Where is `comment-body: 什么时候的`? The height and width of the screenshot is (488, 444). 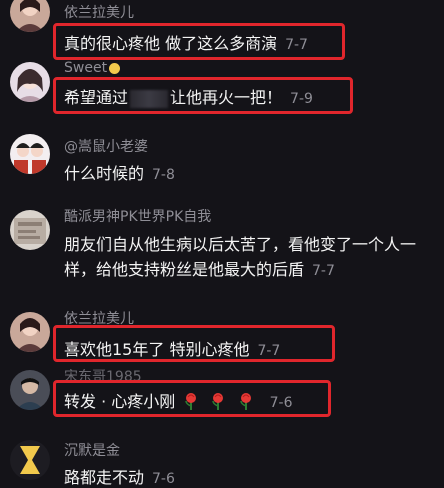
comment-body: 什么时候的 is located at coordinates (104, 173).